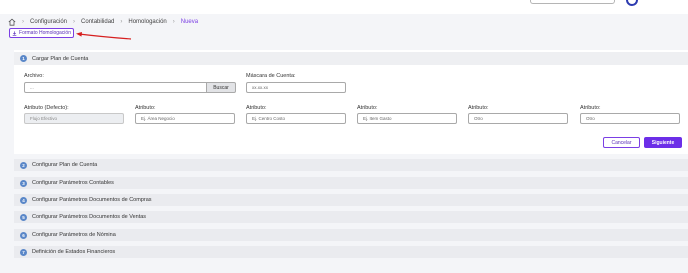 The width and height of the screenshot is (688, 273). Describe the element at coordinates (60, 58) in the screenshot. I see `section-1-title: Cargar Plan de Cuenta` at that location.